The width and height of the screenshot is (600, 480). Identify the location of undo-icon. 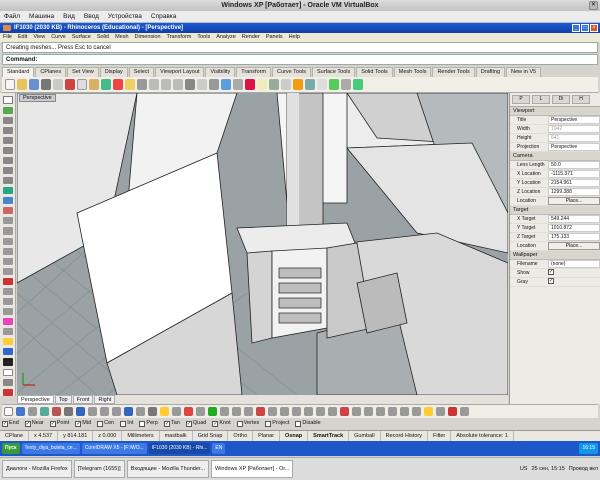
(106, 84).